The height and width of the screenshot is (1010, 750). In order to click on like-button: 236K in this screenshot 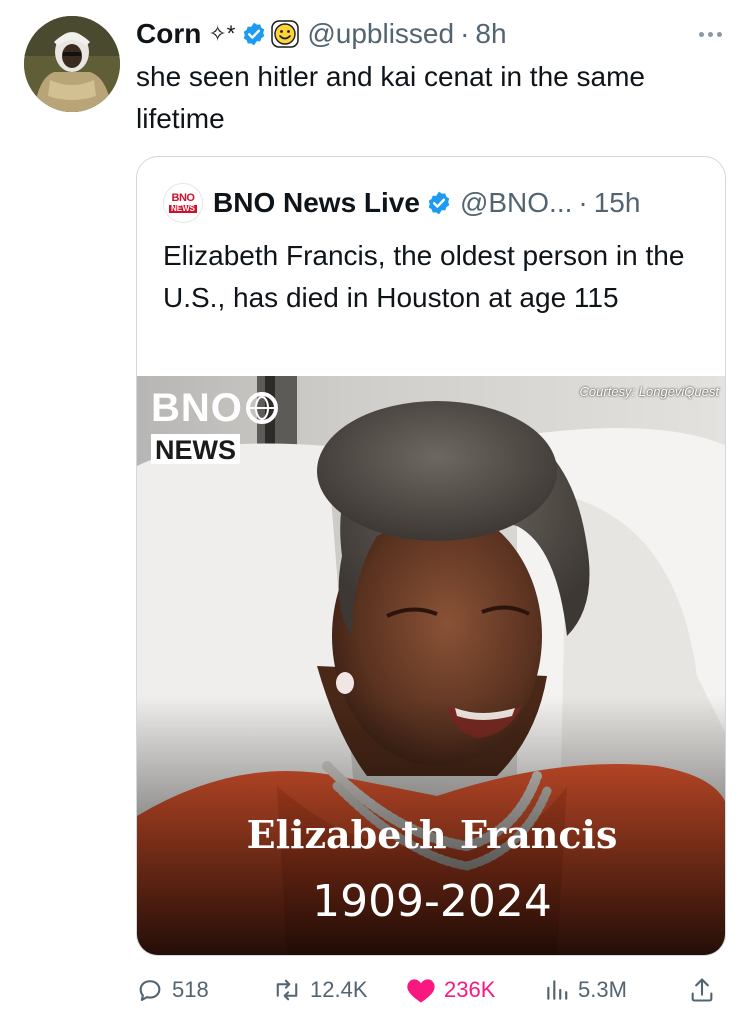, I will do `click(450, 990)`.